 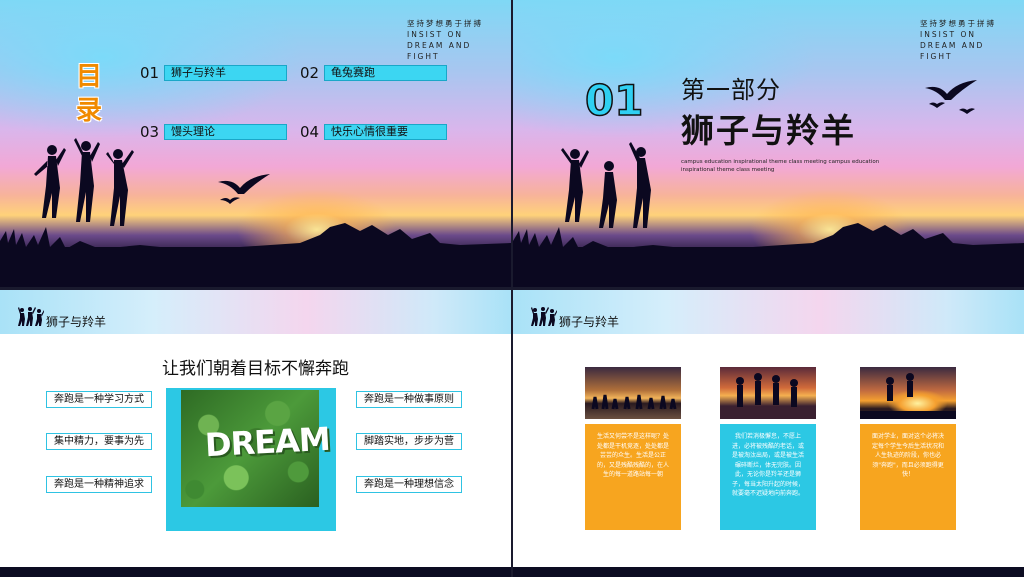 What do you see at coordinates (409, 399) in the screenshot?
I see `right-pill-1: 奔跑是一种做事原则` at bounding box center [409, 399].